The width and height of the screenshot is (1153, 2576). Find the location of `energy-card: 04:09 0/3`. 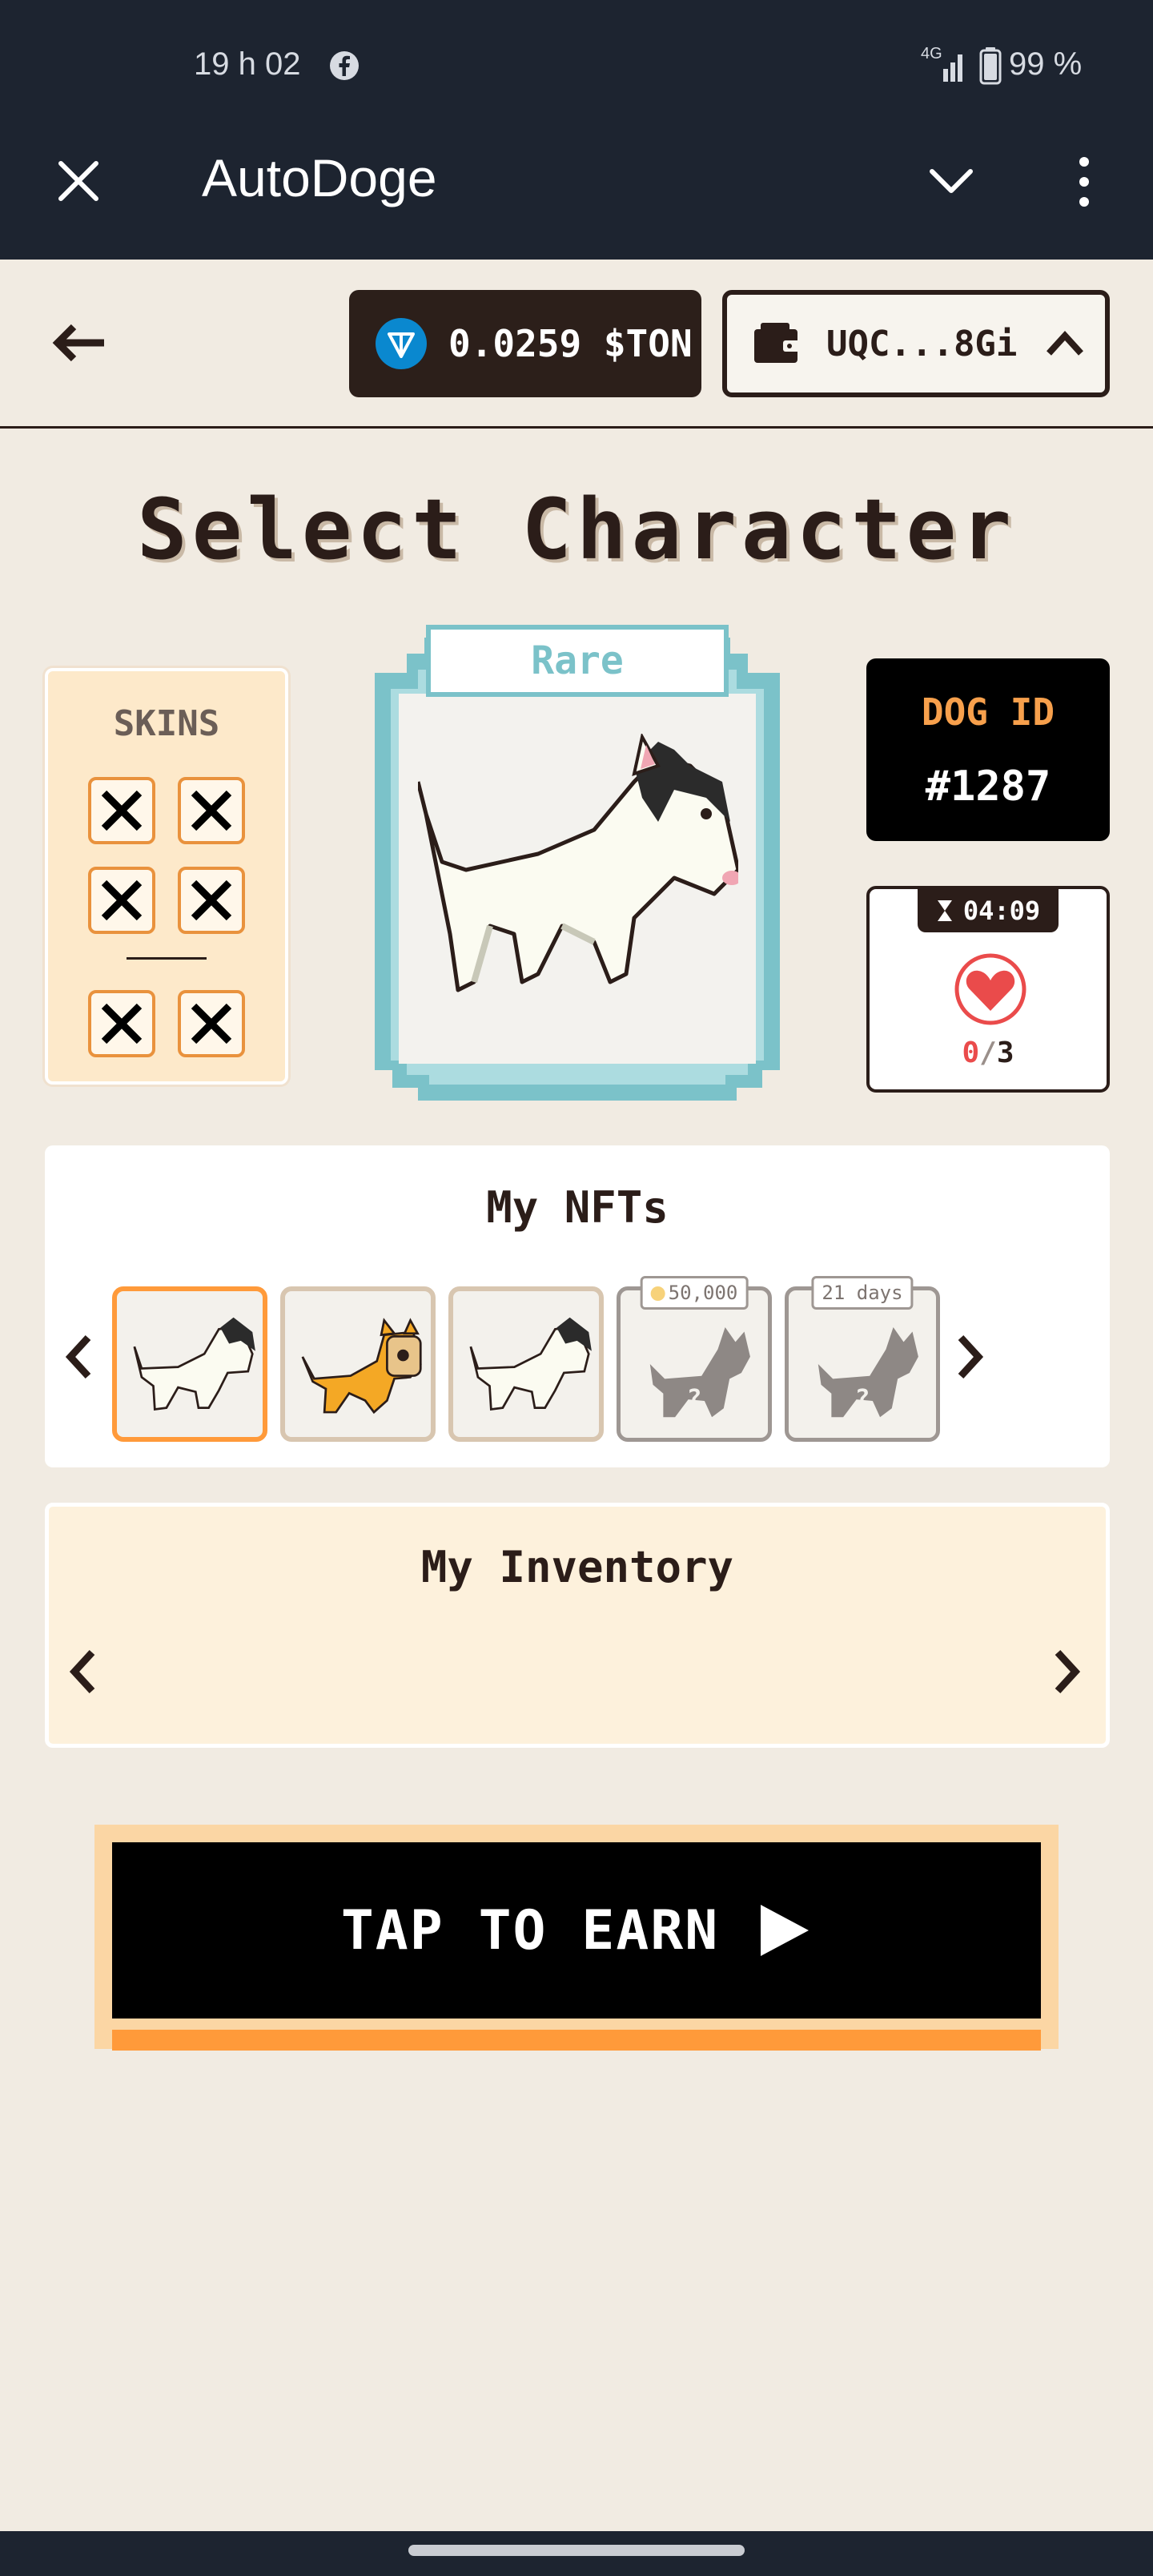

energy-card: 04:09 0/3 is located at coordinates (988, 989).